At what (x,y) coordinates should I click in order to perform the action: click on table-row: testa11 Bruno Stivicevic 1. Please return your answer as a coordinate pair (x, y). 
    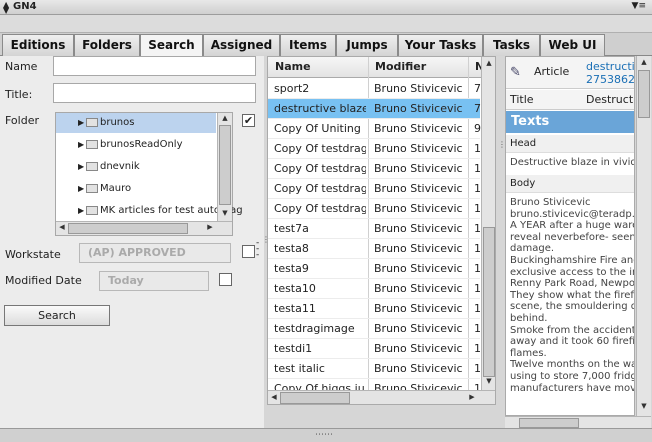
    Looking at the image, I should click on (374, 309).